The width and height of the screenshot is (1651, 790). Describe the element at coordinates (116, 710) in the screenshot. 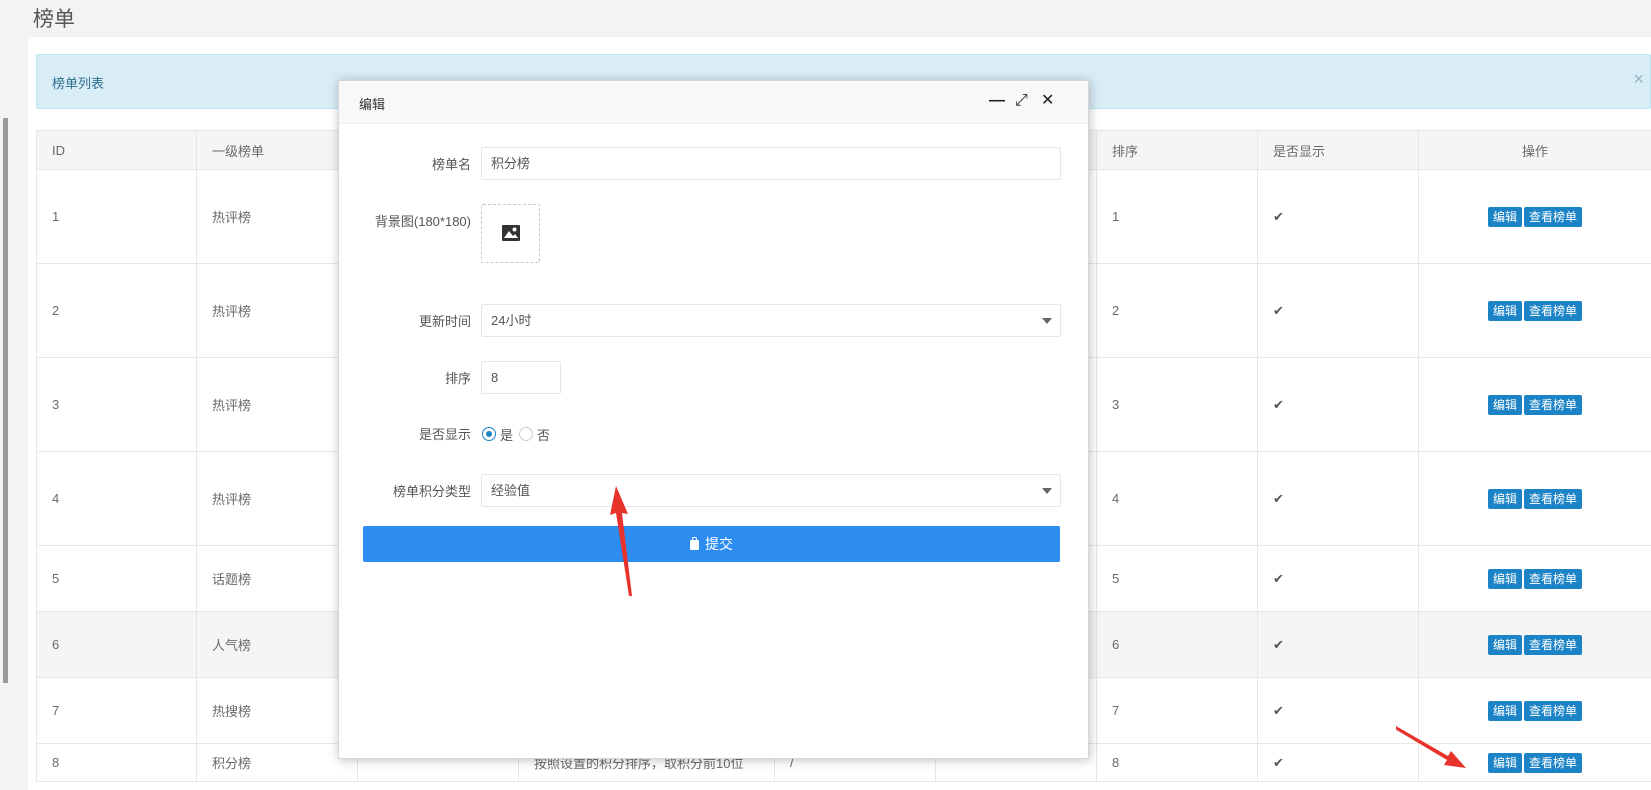

I see `cell-id: 7` at that location.